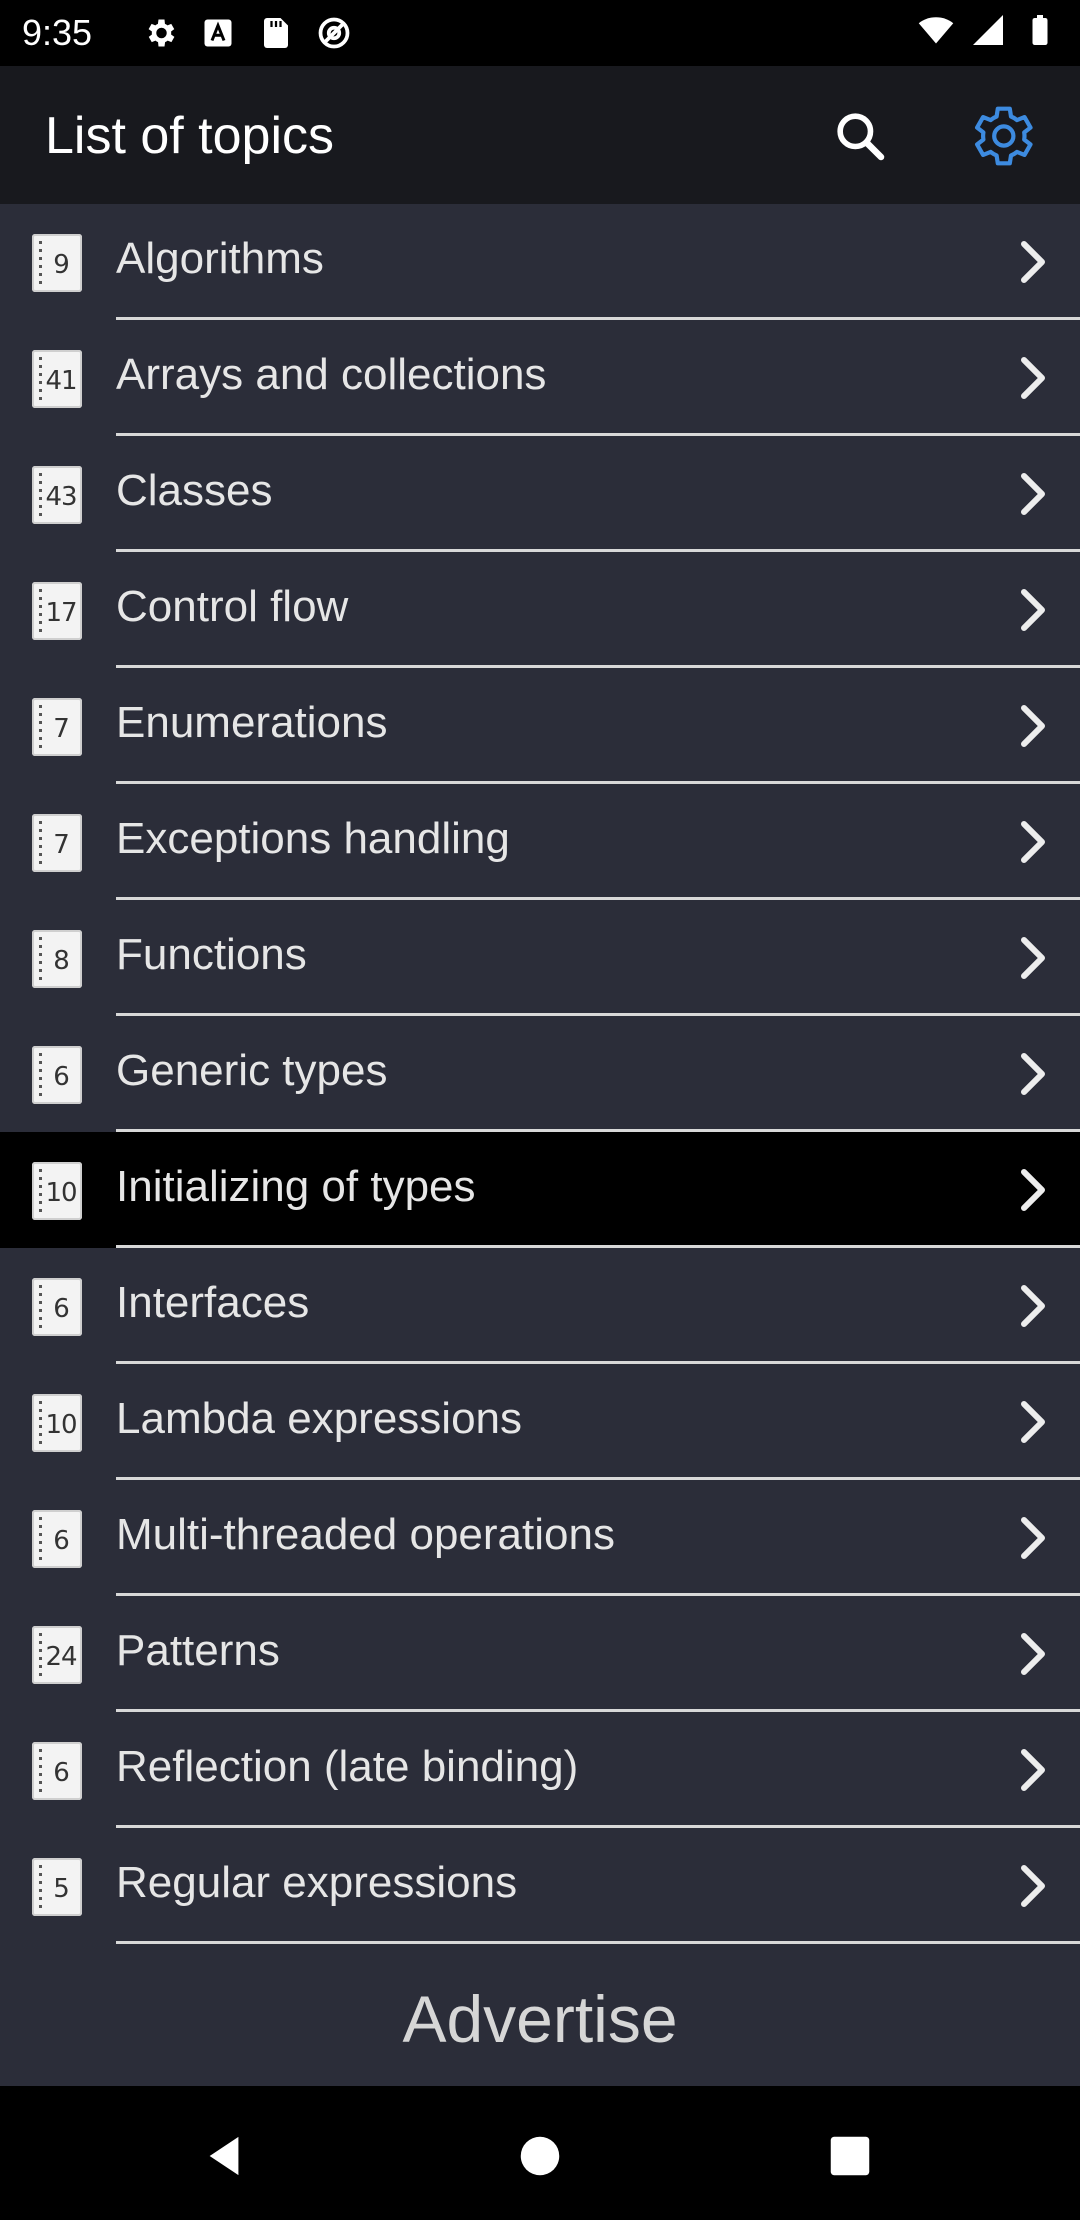  What do you see at coordinates (365, 1534) in the screenshot?
I see `topic-label: Multi-threaded operations` at bounding box center [365, 1534].